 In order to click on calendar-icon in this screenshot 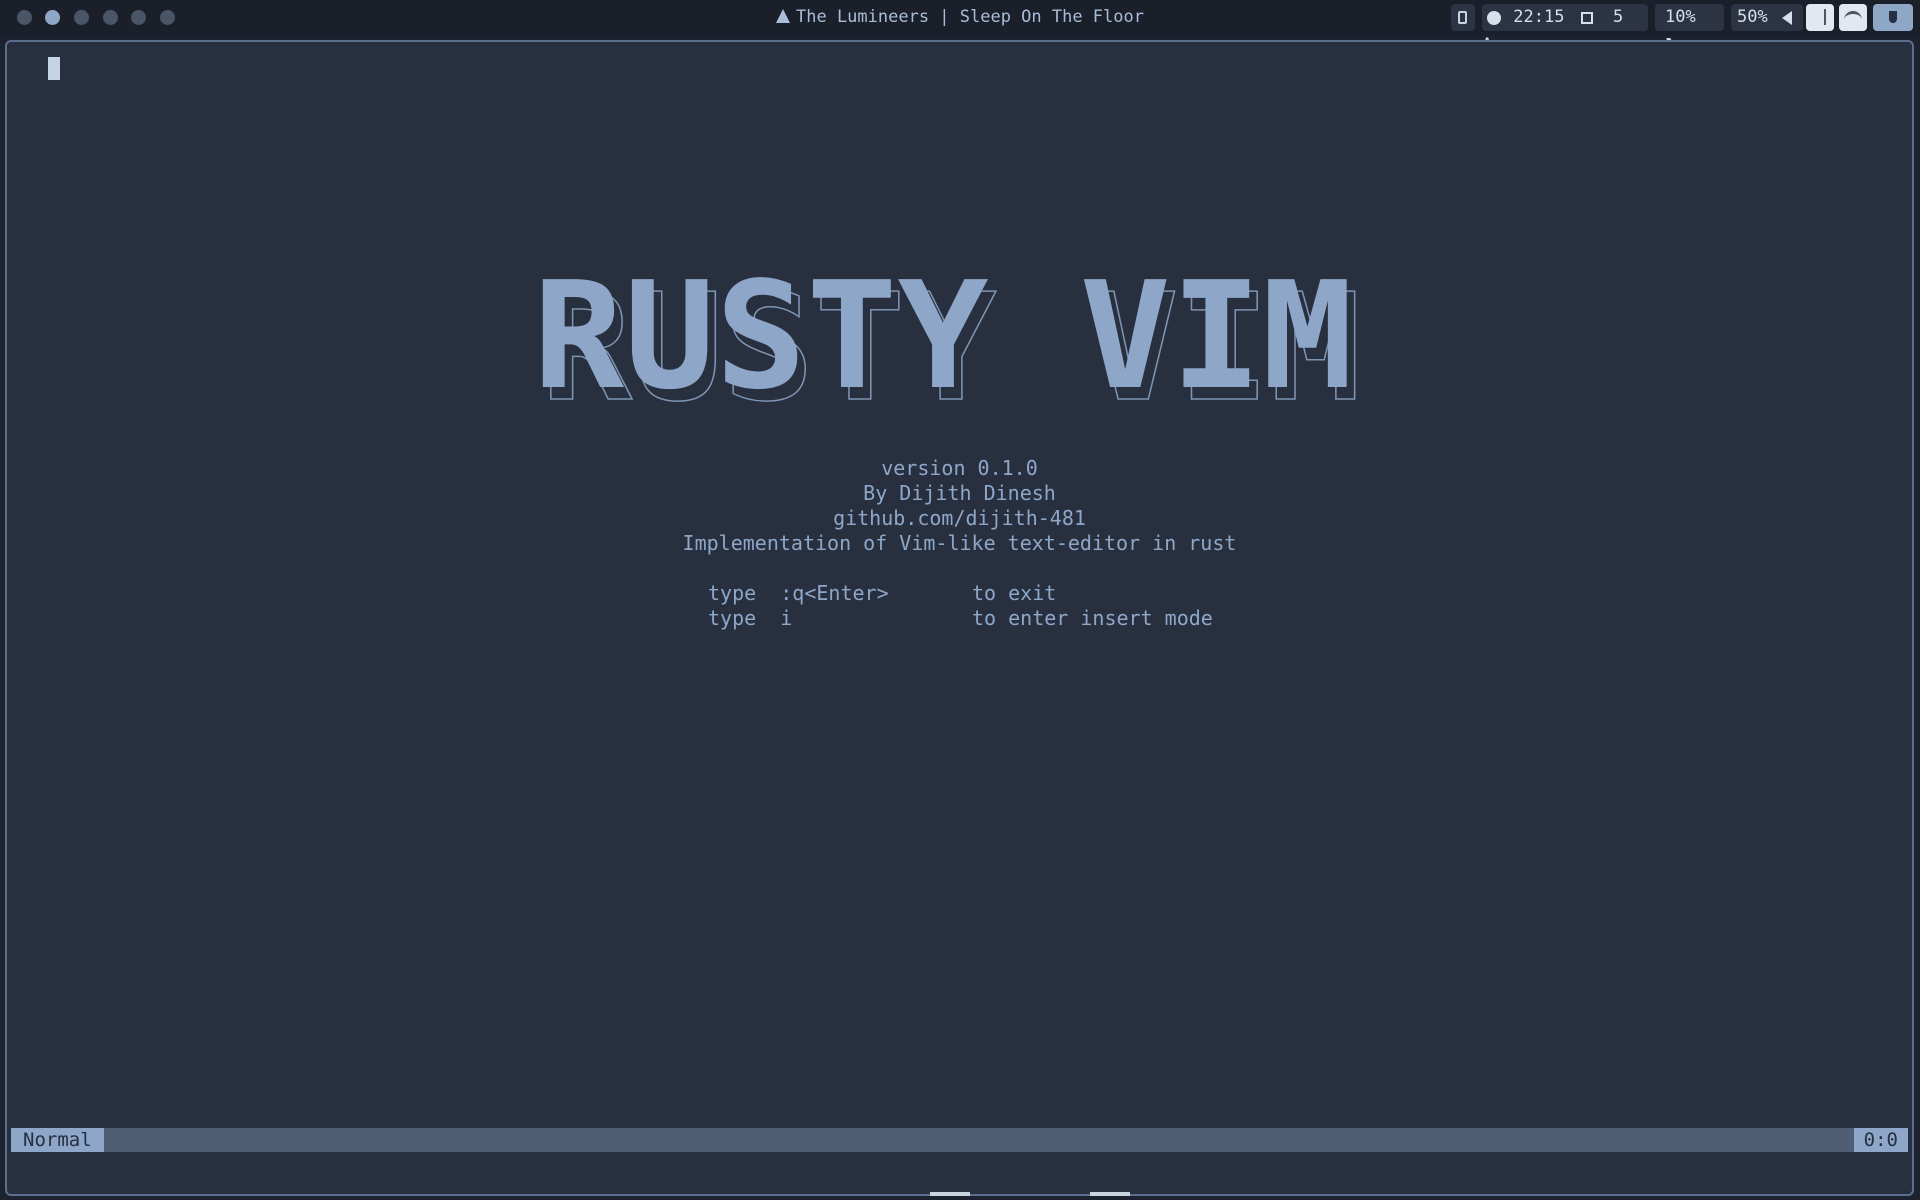, I will do `click(1586, 17)`.